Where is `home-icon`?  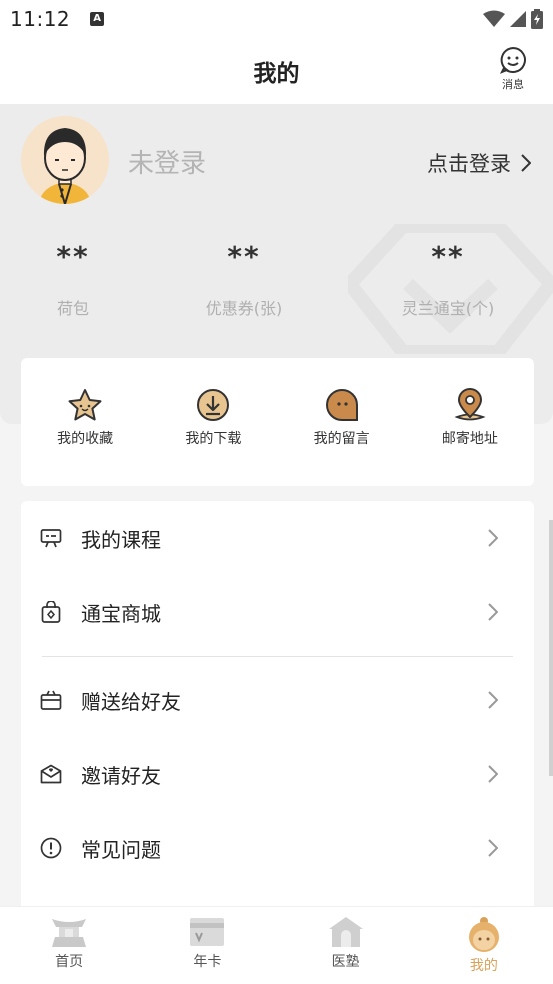
home-icon is located at coordinates (69, 933).